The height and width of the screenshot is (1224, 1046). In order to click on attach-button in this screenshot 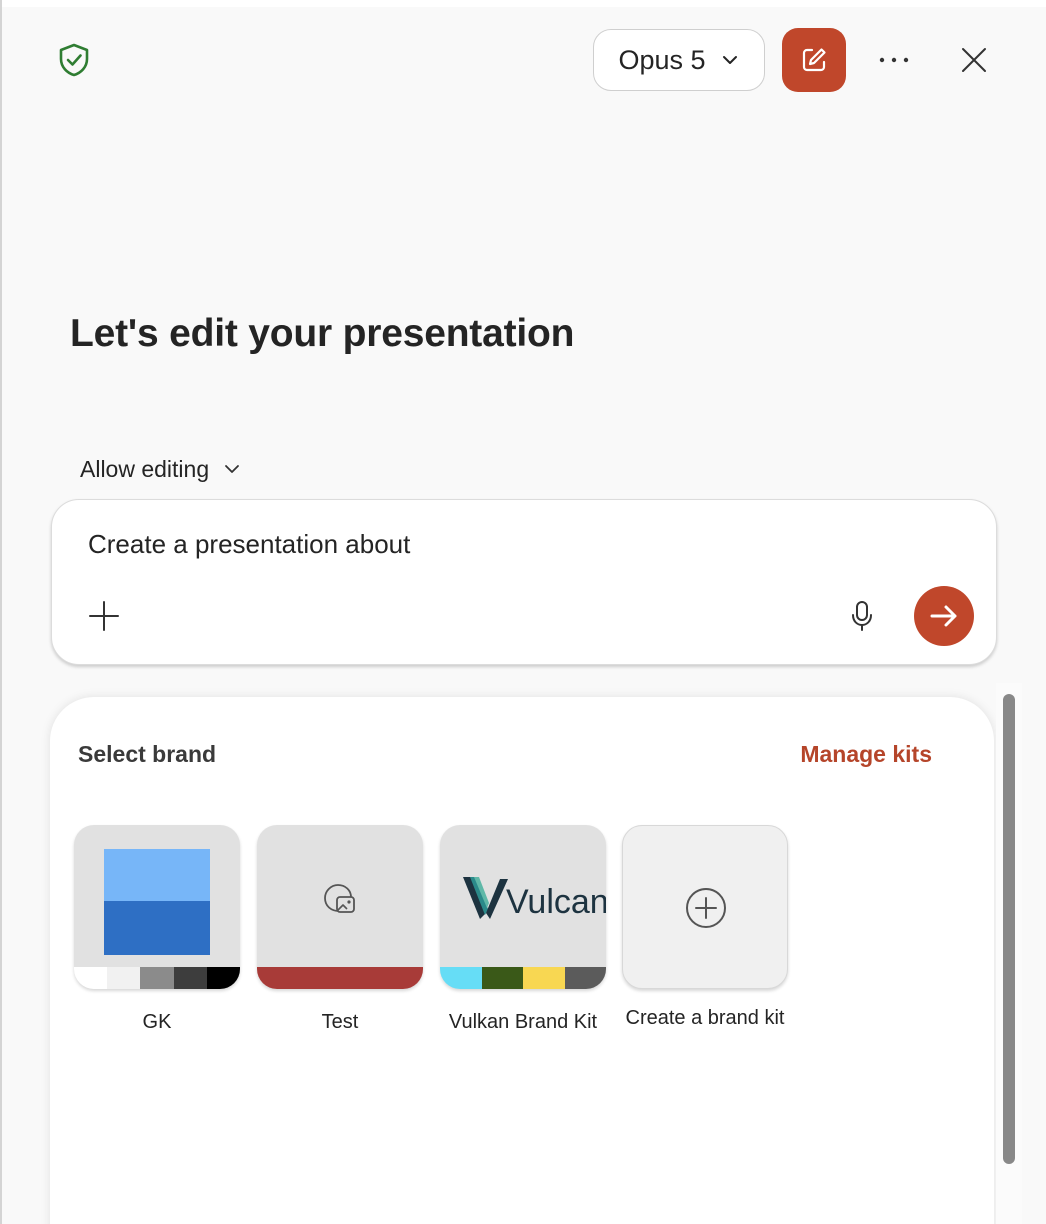, I will do `click(104, 616)`.